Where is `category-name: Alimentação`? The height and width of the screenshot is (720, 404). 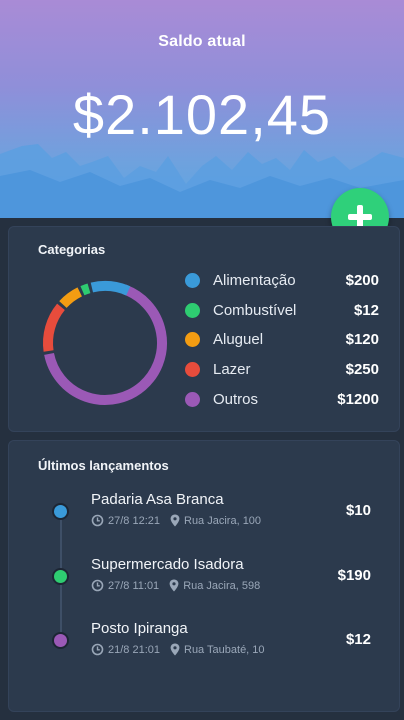
category-name: Alimentação is located at coordinates (254, 280).